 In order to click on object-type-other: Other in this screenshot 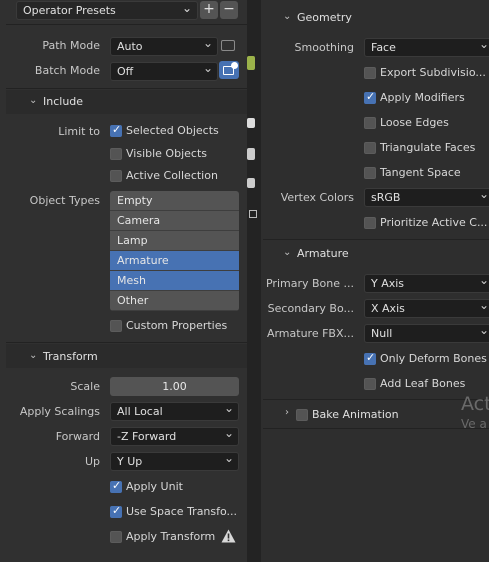, I will do `click(174, 301)`.